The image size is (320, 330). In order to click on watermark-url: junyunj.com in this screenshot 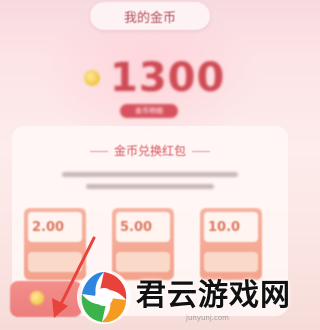, I will do `click(207, 318)`.